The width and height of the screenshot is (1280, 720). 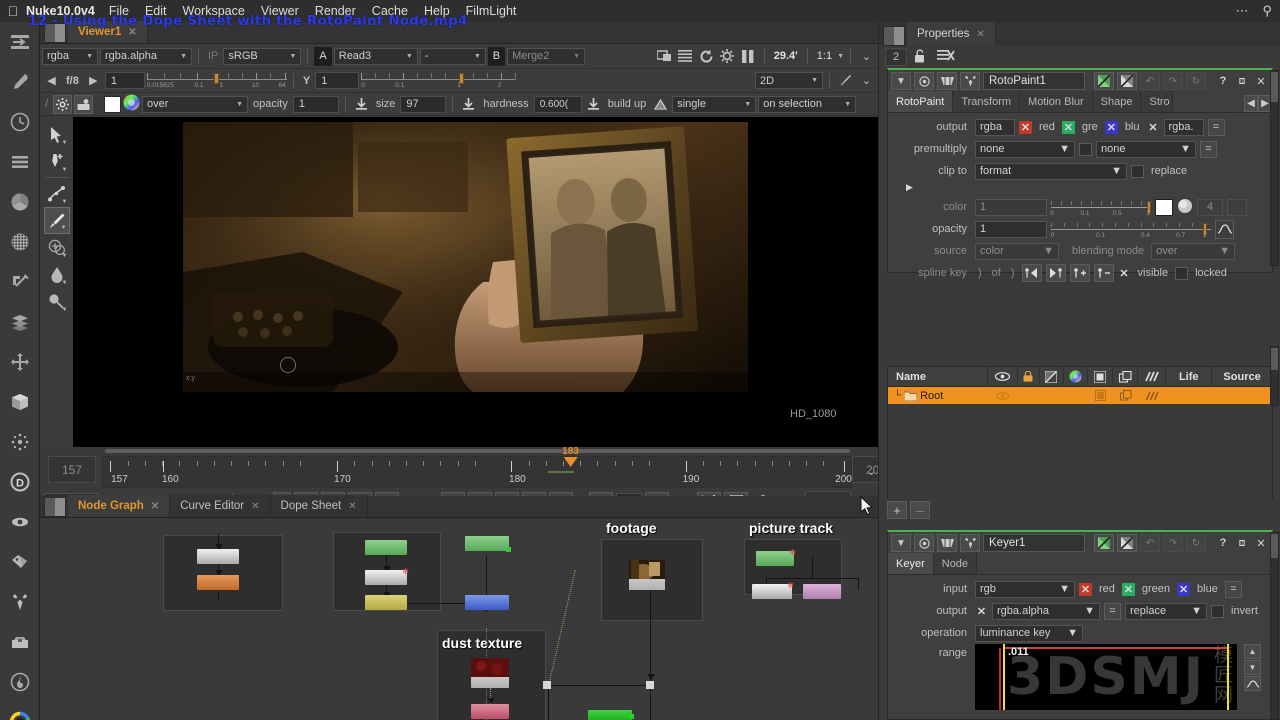 What do you see at coordinates (1017, 251) in the screenshot?
I see `source-select: color ▼` at bounding box center [1017, 251].